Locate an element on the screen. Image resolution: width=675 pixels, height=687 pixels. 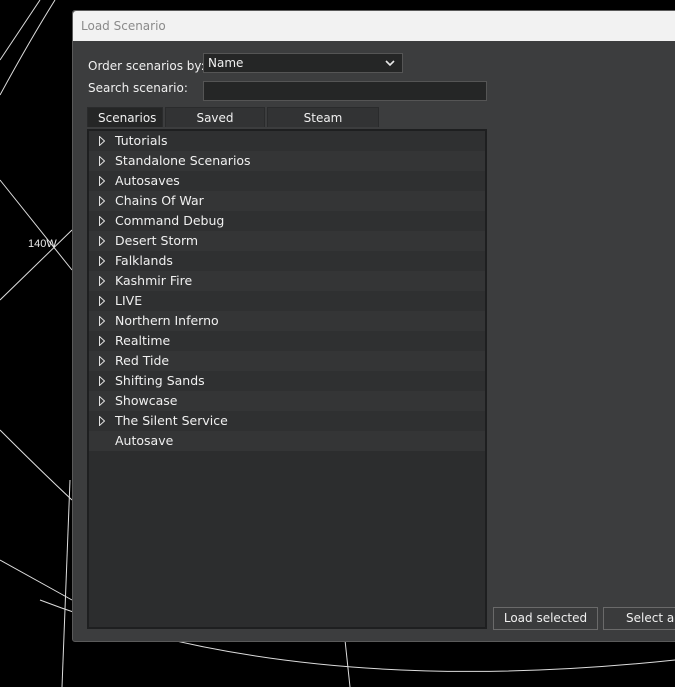
tree-item-tutorials: Tutorials is located at coordinates (287, 141).